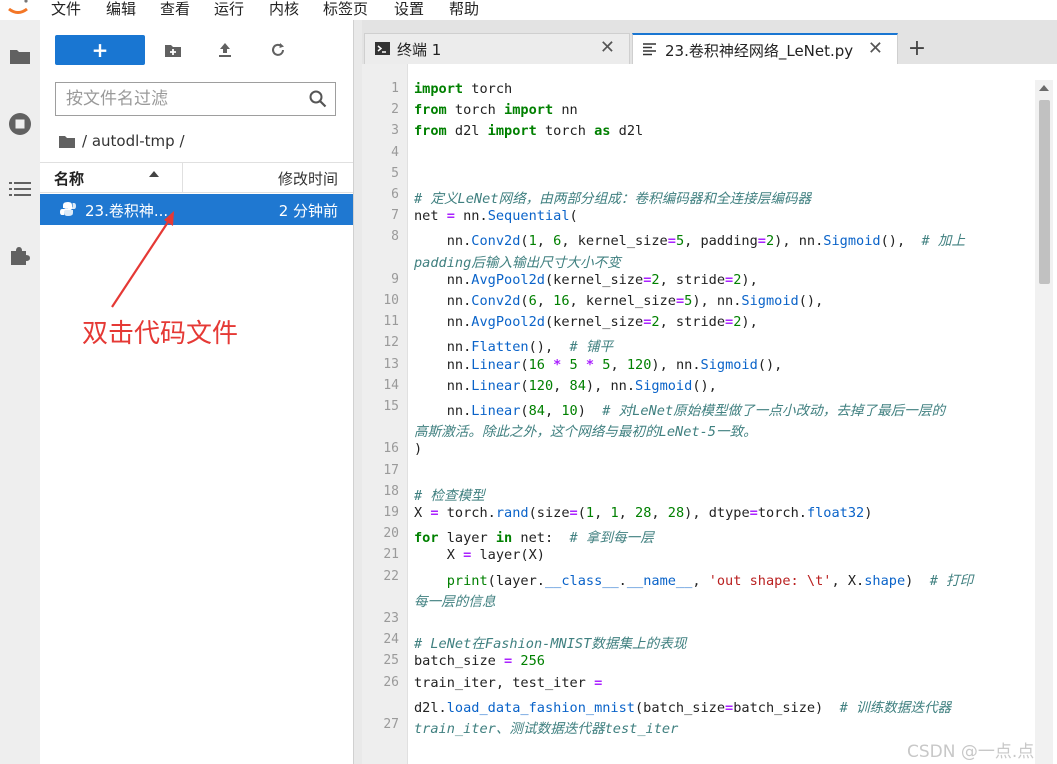  I want to click on line-number: 24, so click(391, 640).